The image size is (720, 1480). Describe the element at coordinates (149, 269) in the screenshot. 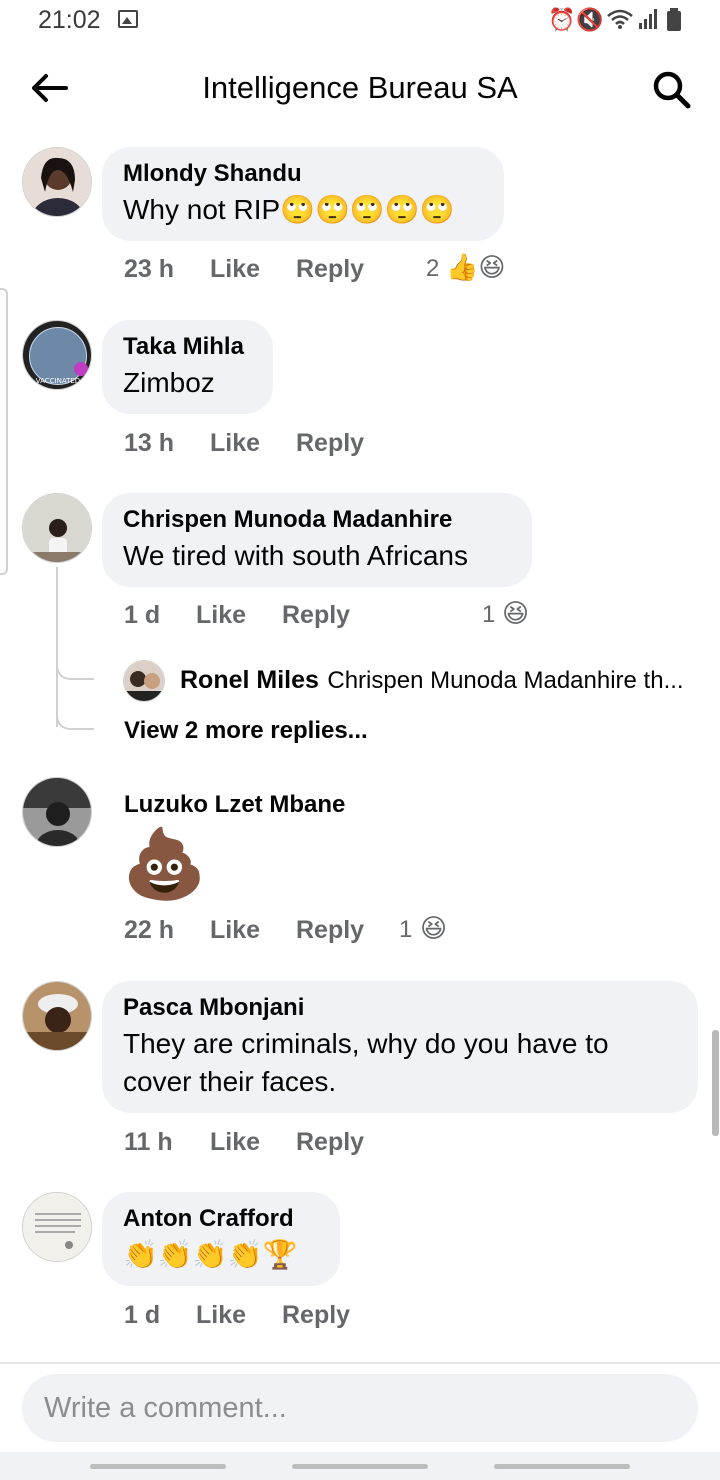

I see `comment-time: 23 h` at that location.